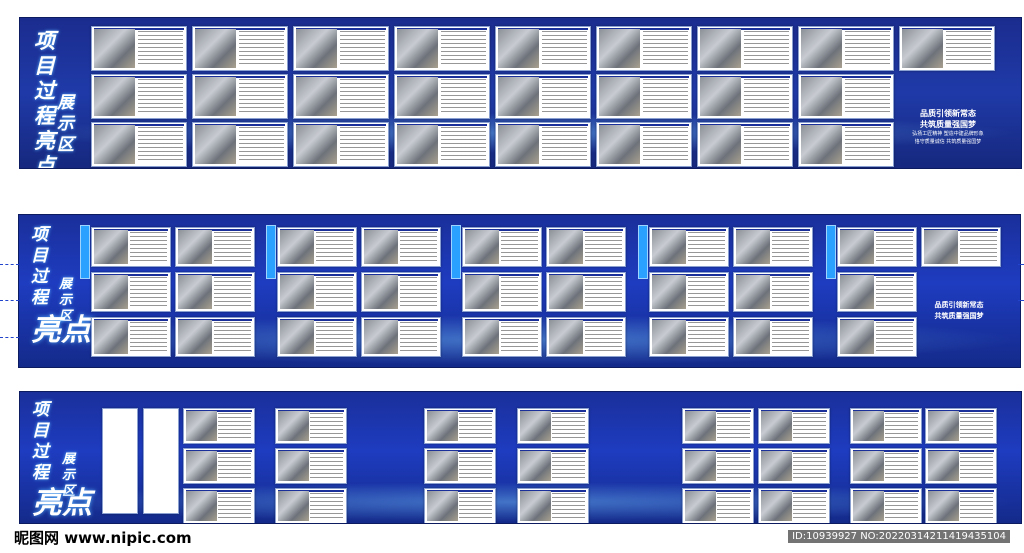 Image resolution: width=1024 pixels, height=553 pixels. Describe the element at coordinates (61, 330) in the screenshot. I see `board-title-big-2: 亮点` at that location.